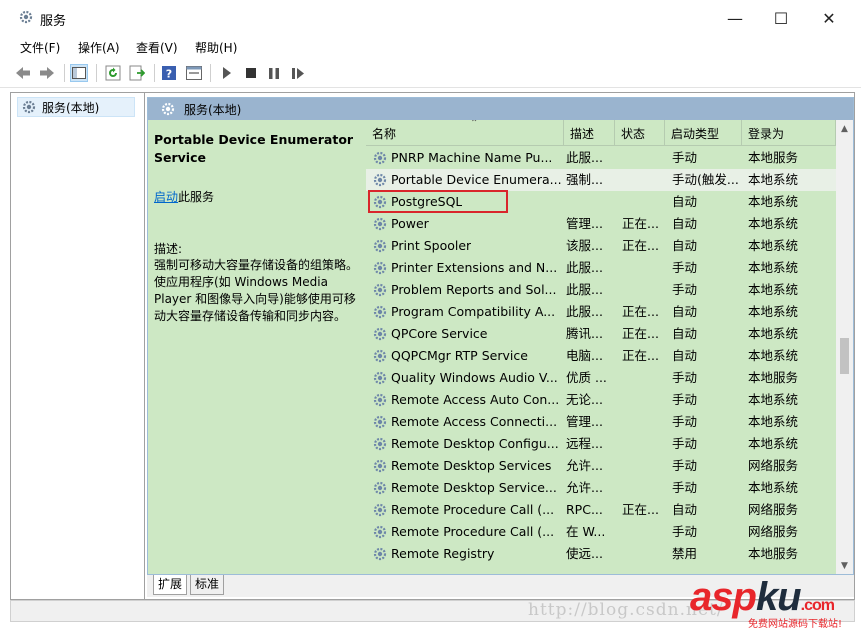 The image size is (861, 632). I want to click on help-icon: ?, so click(169, 73).